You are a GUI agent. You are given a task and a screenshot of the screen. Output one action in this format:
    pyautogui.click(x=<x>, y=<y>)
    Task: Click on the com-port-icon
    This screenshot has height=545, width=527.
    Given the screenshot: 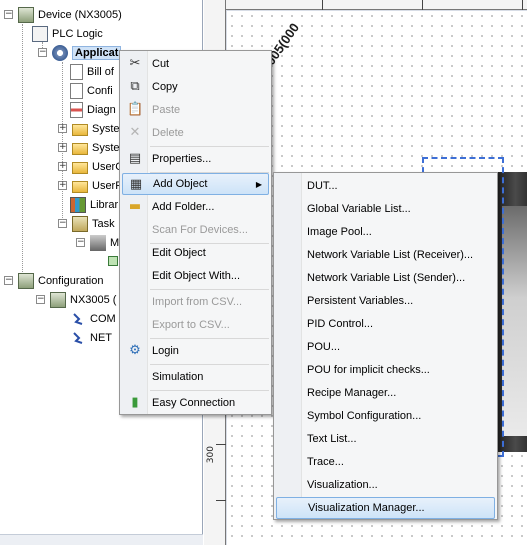 What is the action you would take?
    pyautogui.click(x=79, y=319)
    